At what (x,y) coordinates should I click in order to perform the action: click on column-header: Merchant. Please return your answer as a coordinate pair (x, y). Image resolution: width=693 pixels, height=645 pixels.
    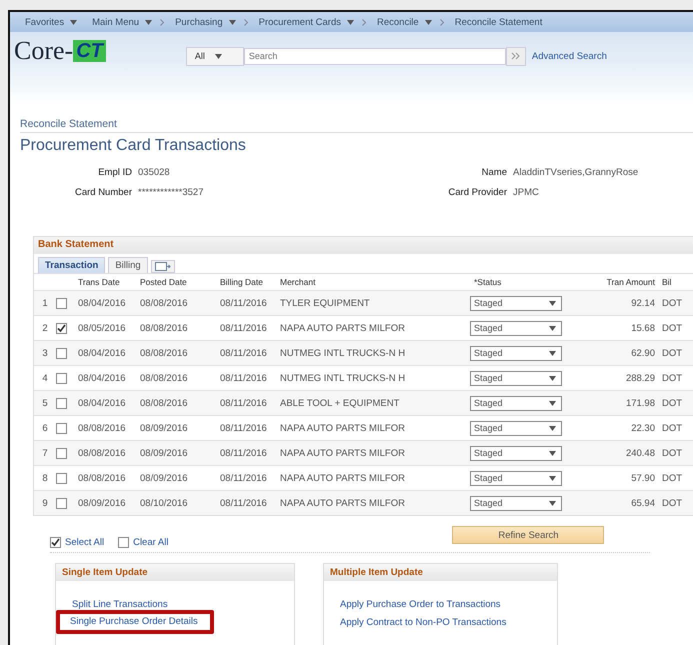
    Looking at the image, I should click on (371, 282).